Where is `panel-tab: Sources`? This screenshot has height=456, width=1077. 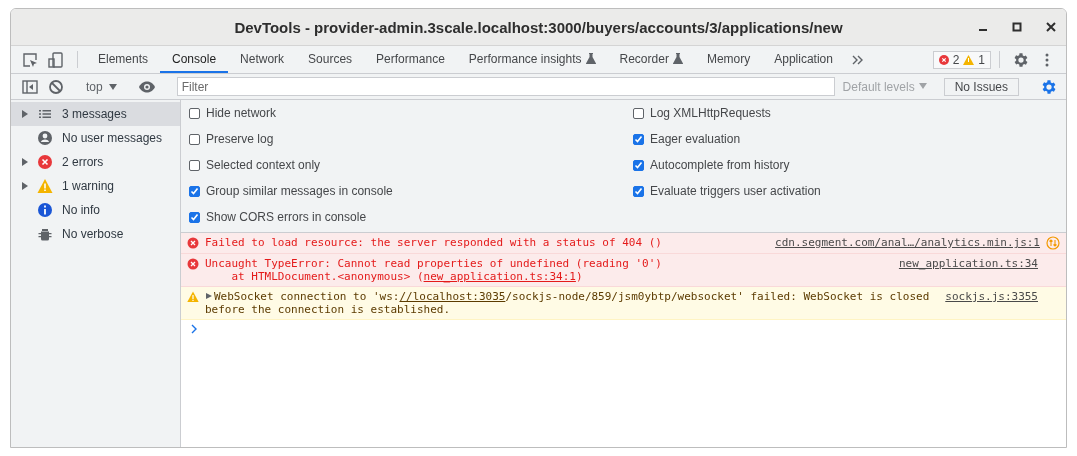
panel-tab: Sources is located at coordinates (330, 59).